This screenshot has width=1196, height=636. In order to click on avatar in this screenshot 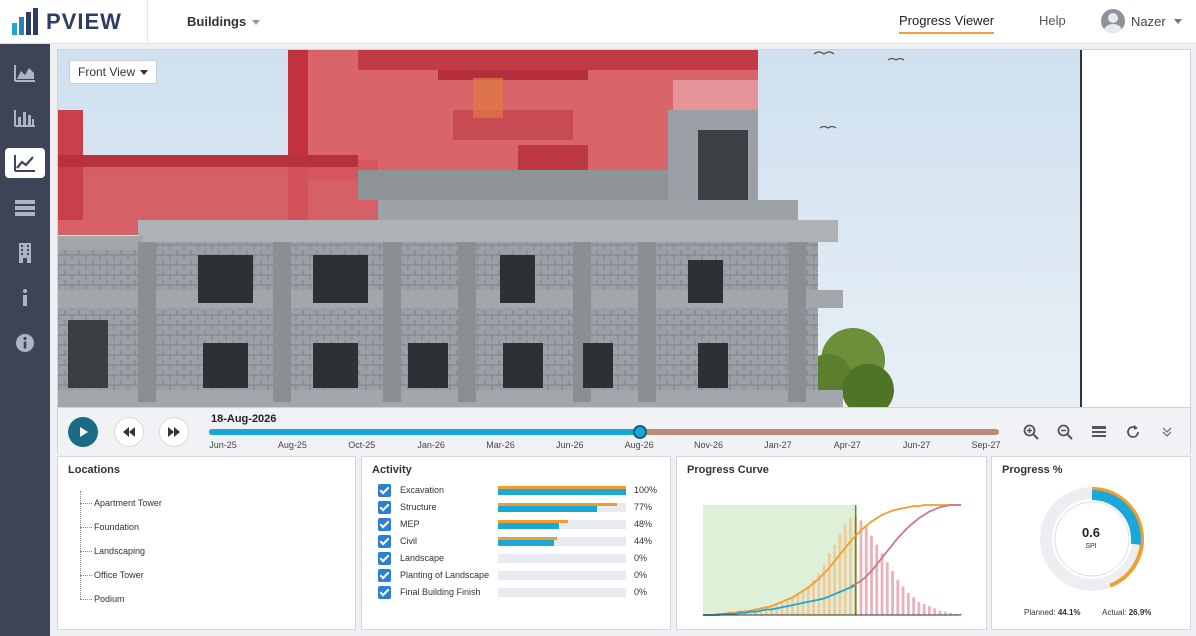, I will do `click(1113, 21)`.